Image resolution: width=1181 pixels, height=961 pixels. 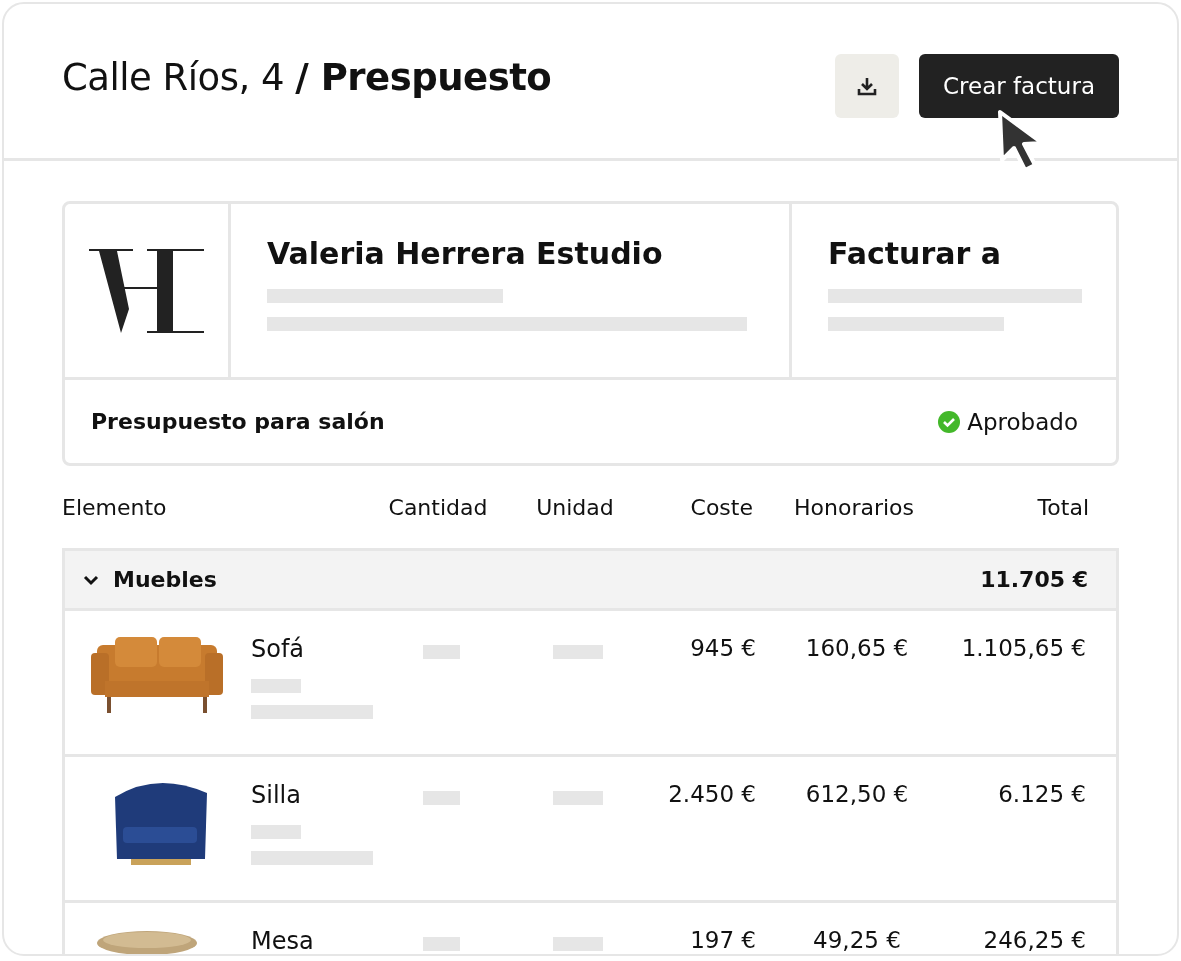 What do you see at coordinates (307, 77) in the screenshot?
I see `page-title: Calle Ríos, 4 / Prespuesto` at bounding box center [307, 77].